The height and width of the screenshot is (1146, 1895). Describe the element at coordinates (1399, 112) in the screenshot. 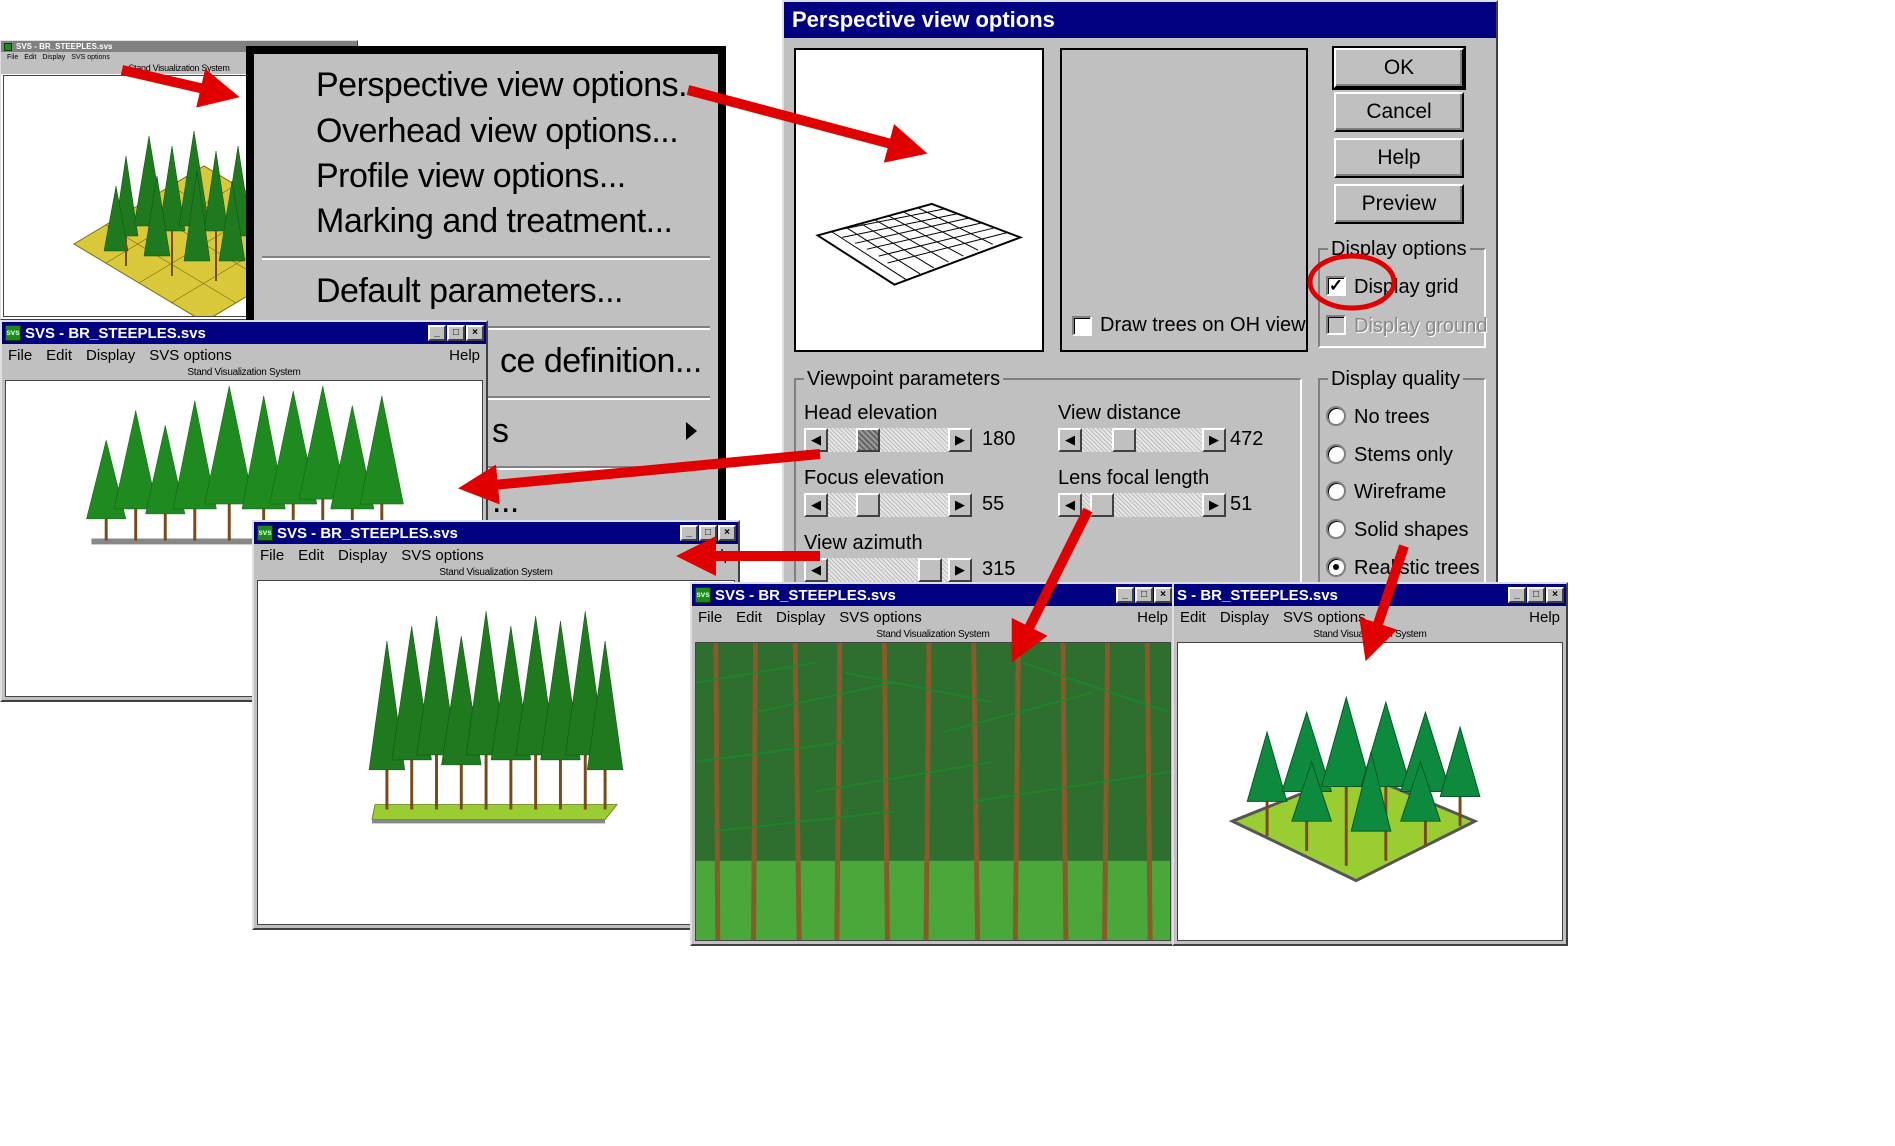

I see `cancel-button: Cancel` at that location.